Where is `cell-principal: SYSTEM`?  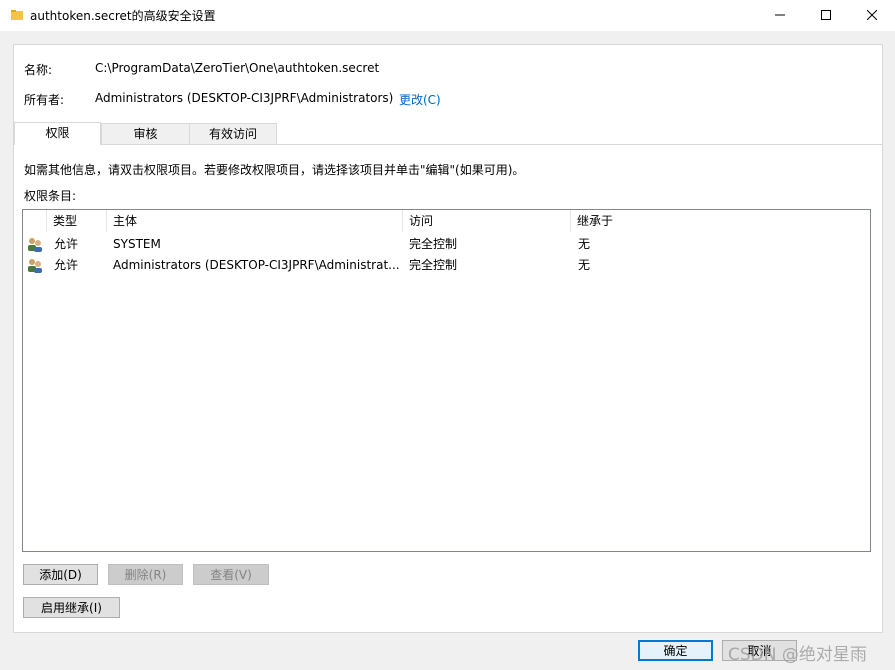
cell-principal: SYSTEM is located at coordinates (137, 244).